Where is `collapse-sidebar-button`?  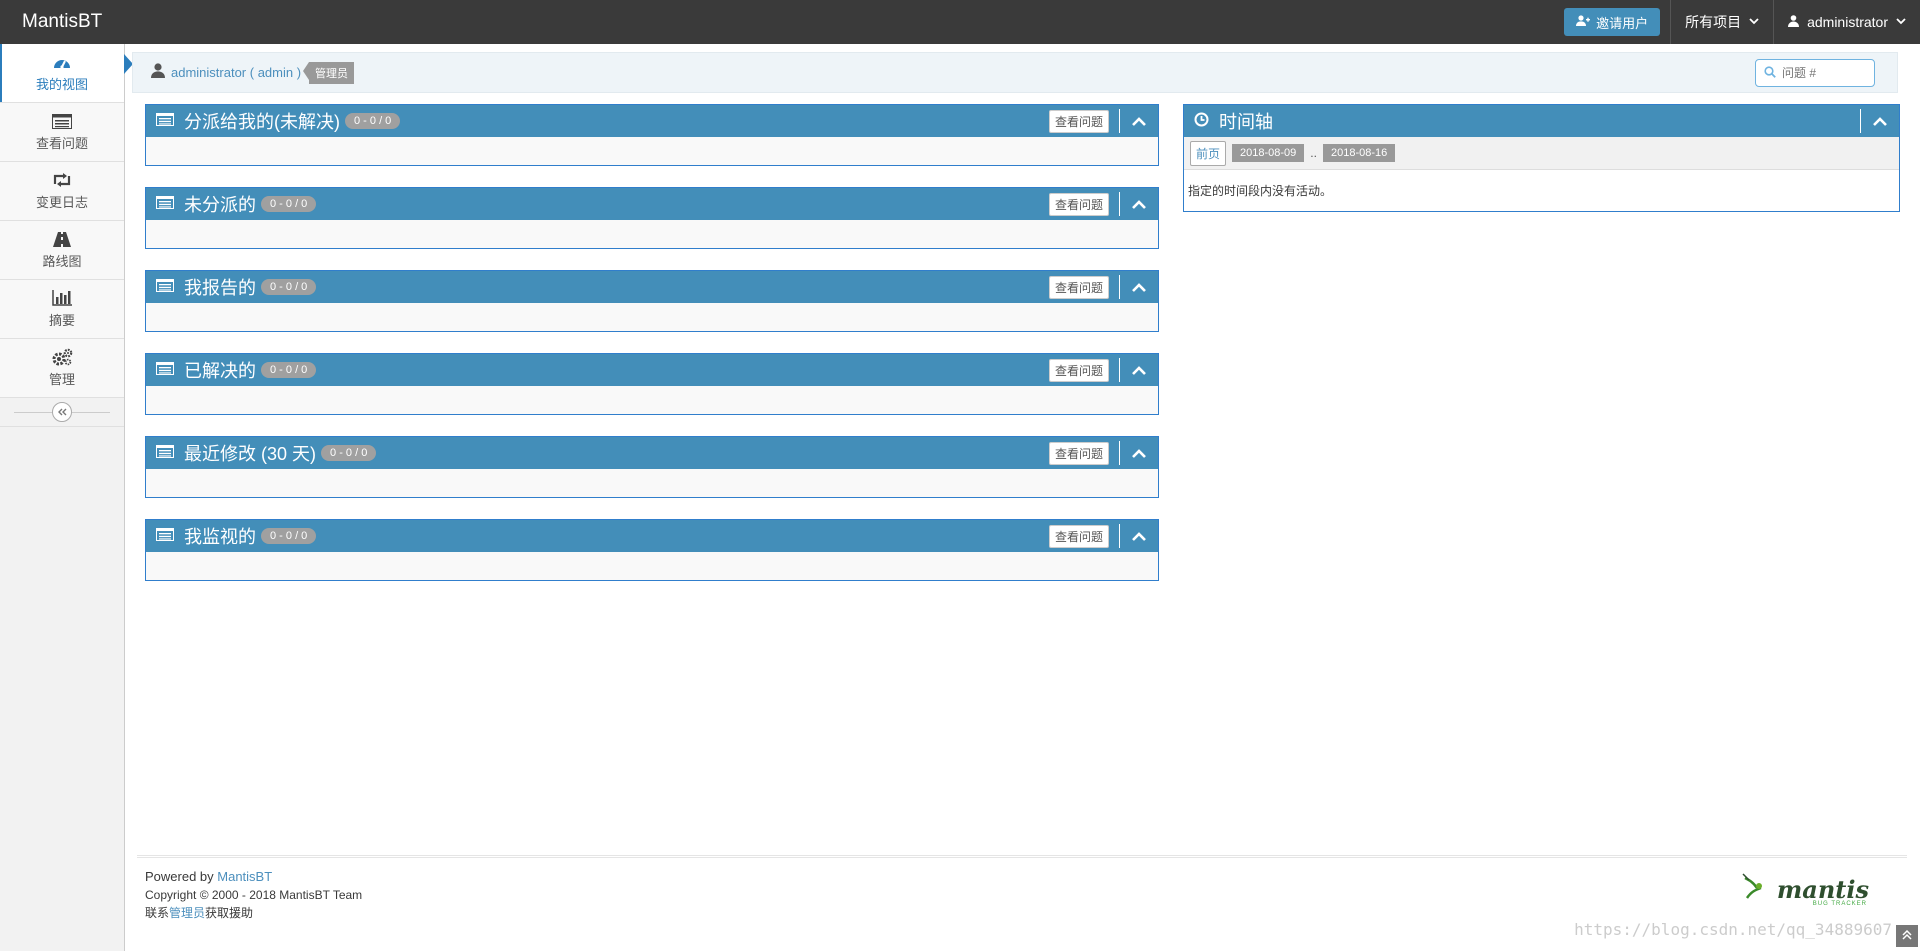
collapse-sidebar-button is located at coordinates (62, 412).